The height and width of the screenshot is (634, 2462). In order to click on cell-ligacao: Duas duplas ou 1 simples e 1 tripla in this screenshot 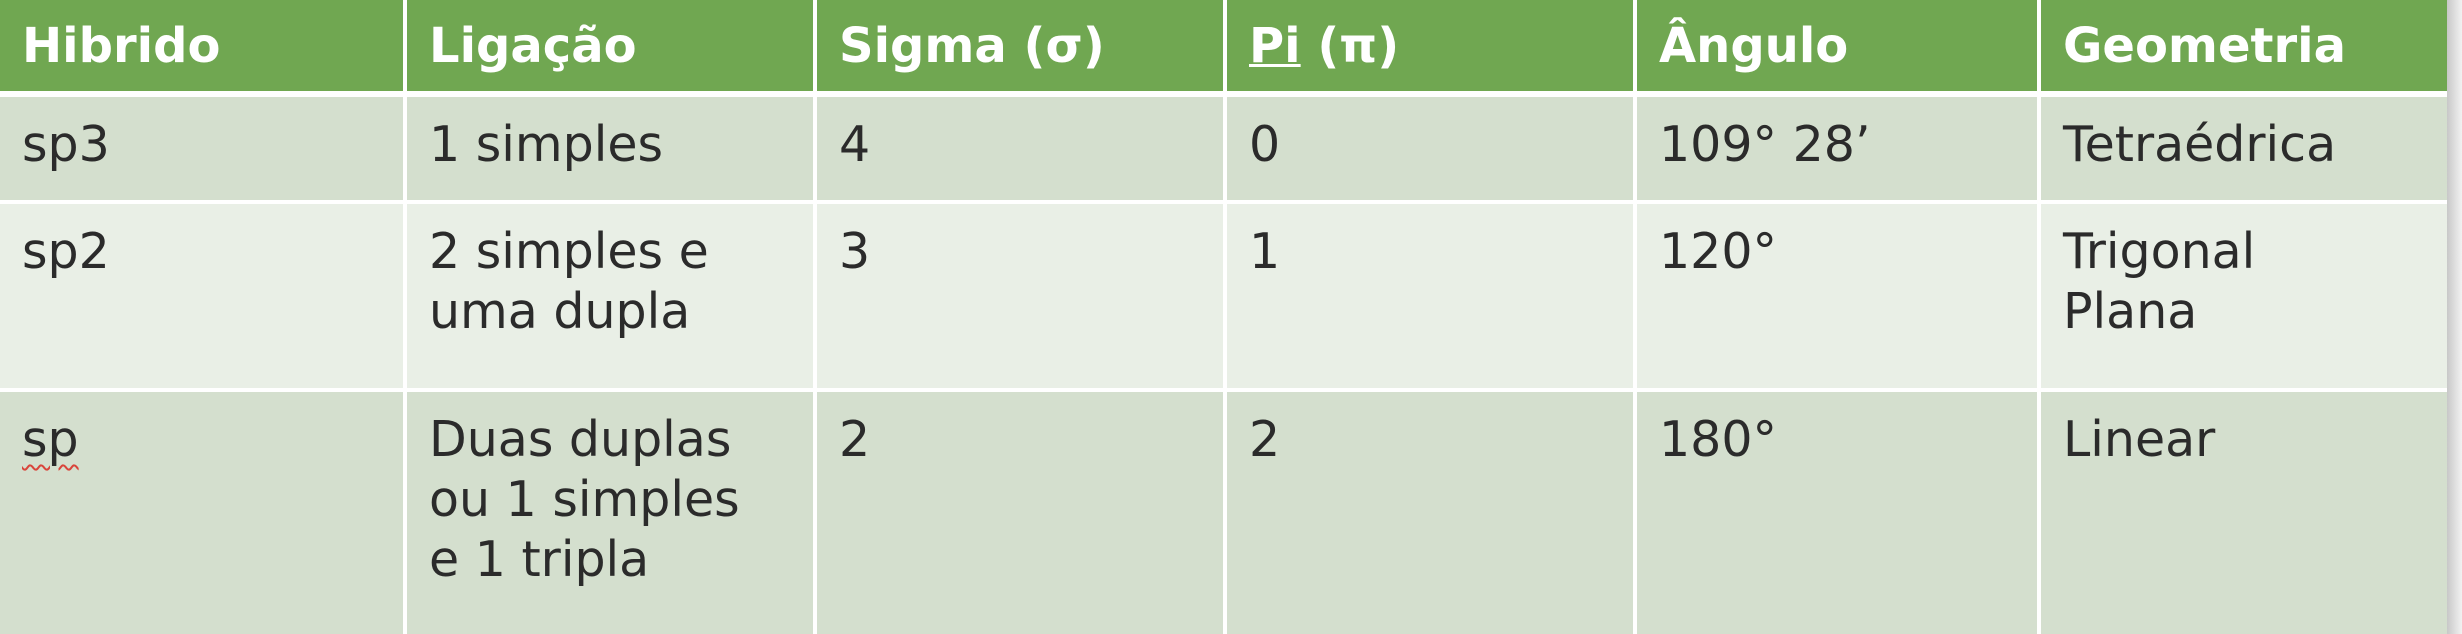, I will do `click(611, 512)`.